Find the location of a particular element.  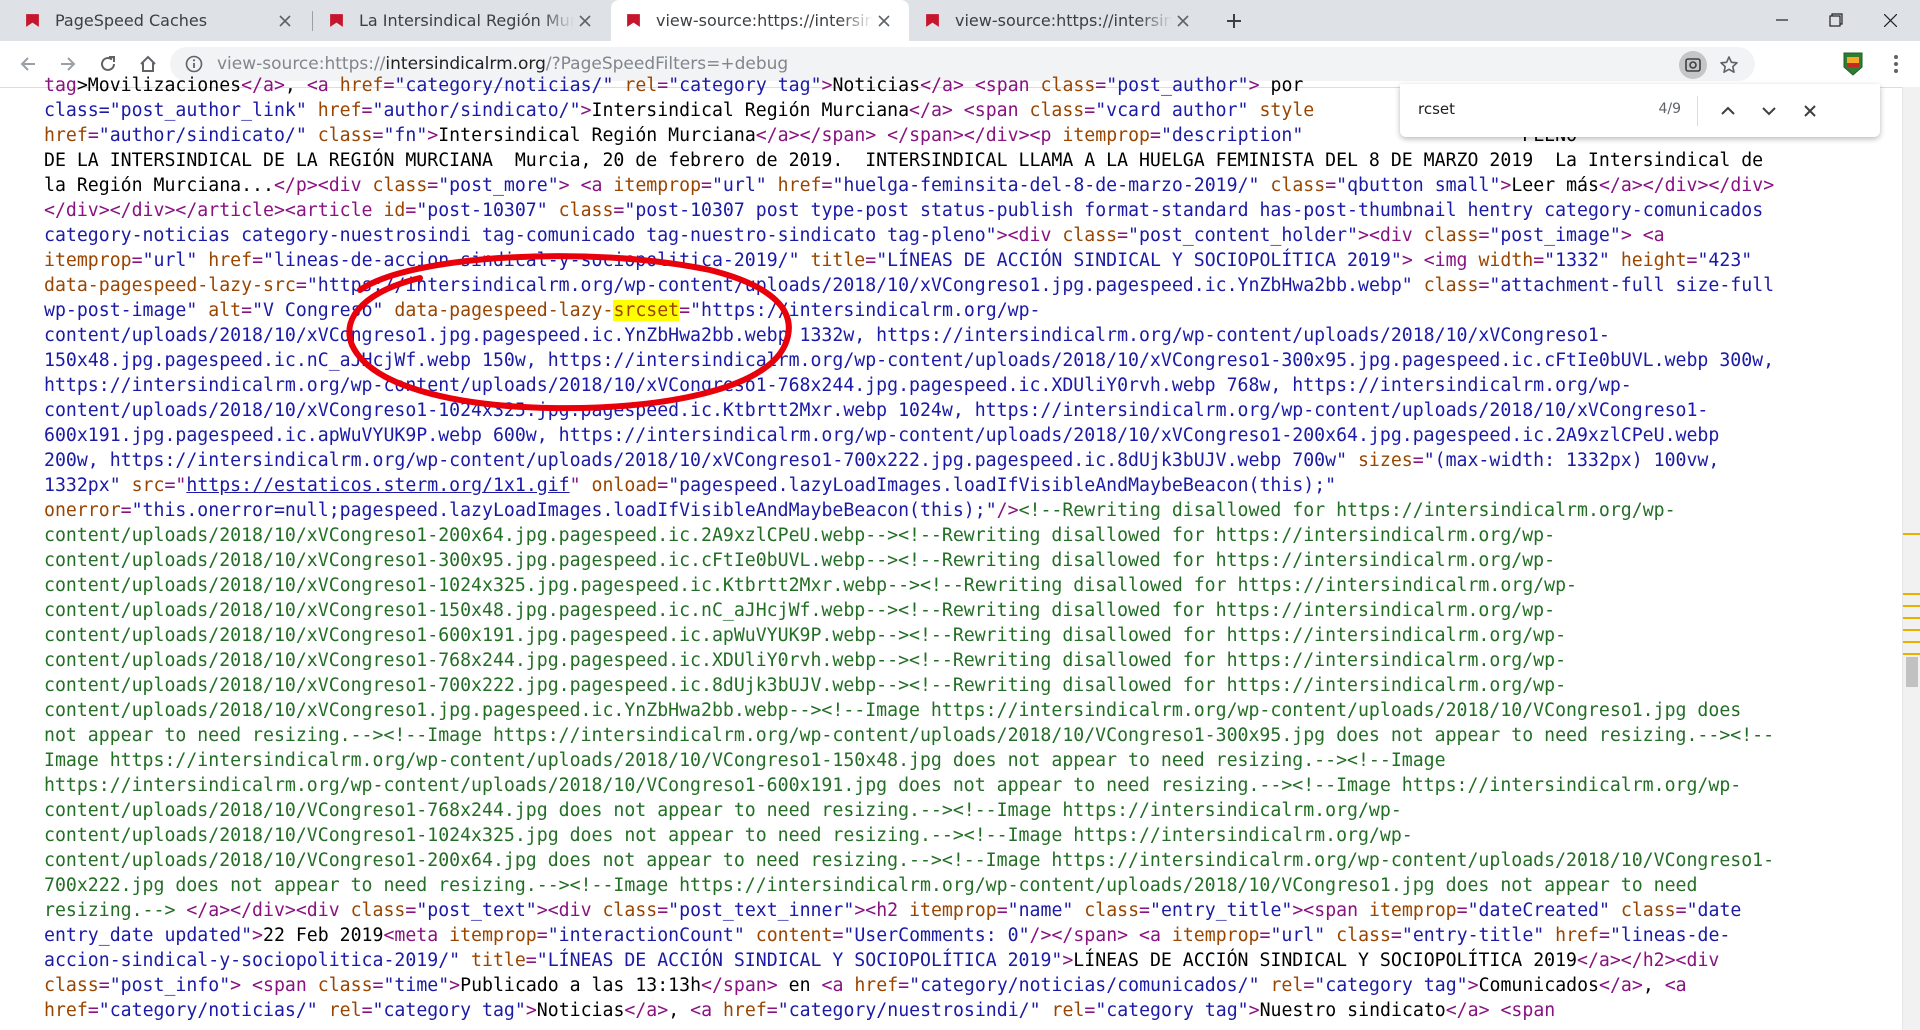

maximize-icon is located at coordinates (1836, 20).